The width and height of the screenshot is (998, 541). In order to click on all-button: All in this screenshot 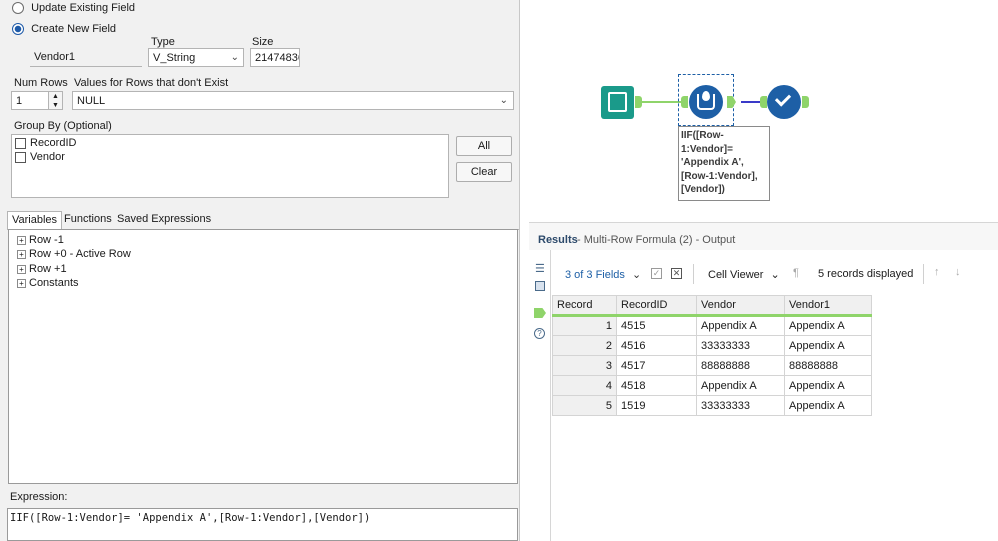, I will do `click(484, 146)`.